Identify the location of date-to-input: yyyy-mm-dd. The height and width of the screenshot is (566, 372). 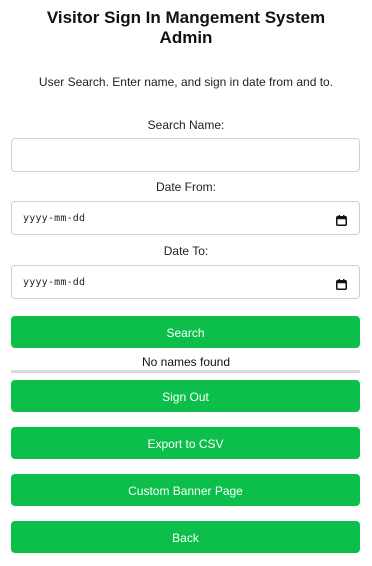
(185, 282).